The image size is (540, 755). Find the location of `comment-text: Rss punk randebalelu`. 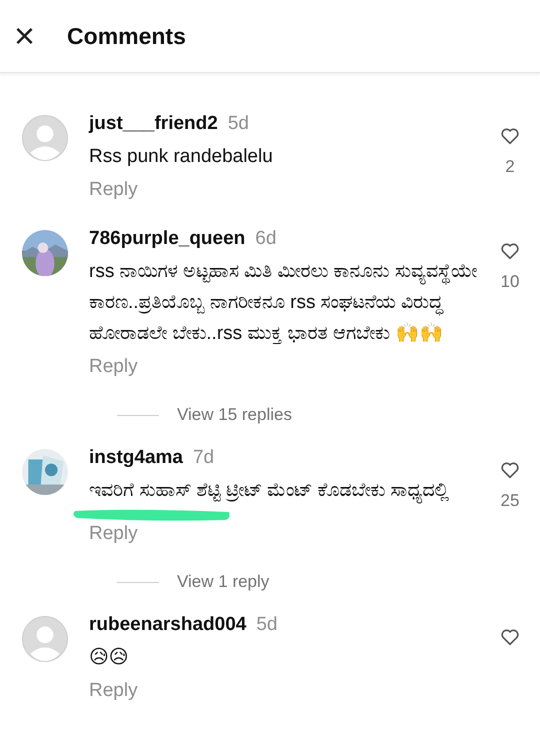

comment-text: Rss punk randebalelu is located at coordinates (181, 157).